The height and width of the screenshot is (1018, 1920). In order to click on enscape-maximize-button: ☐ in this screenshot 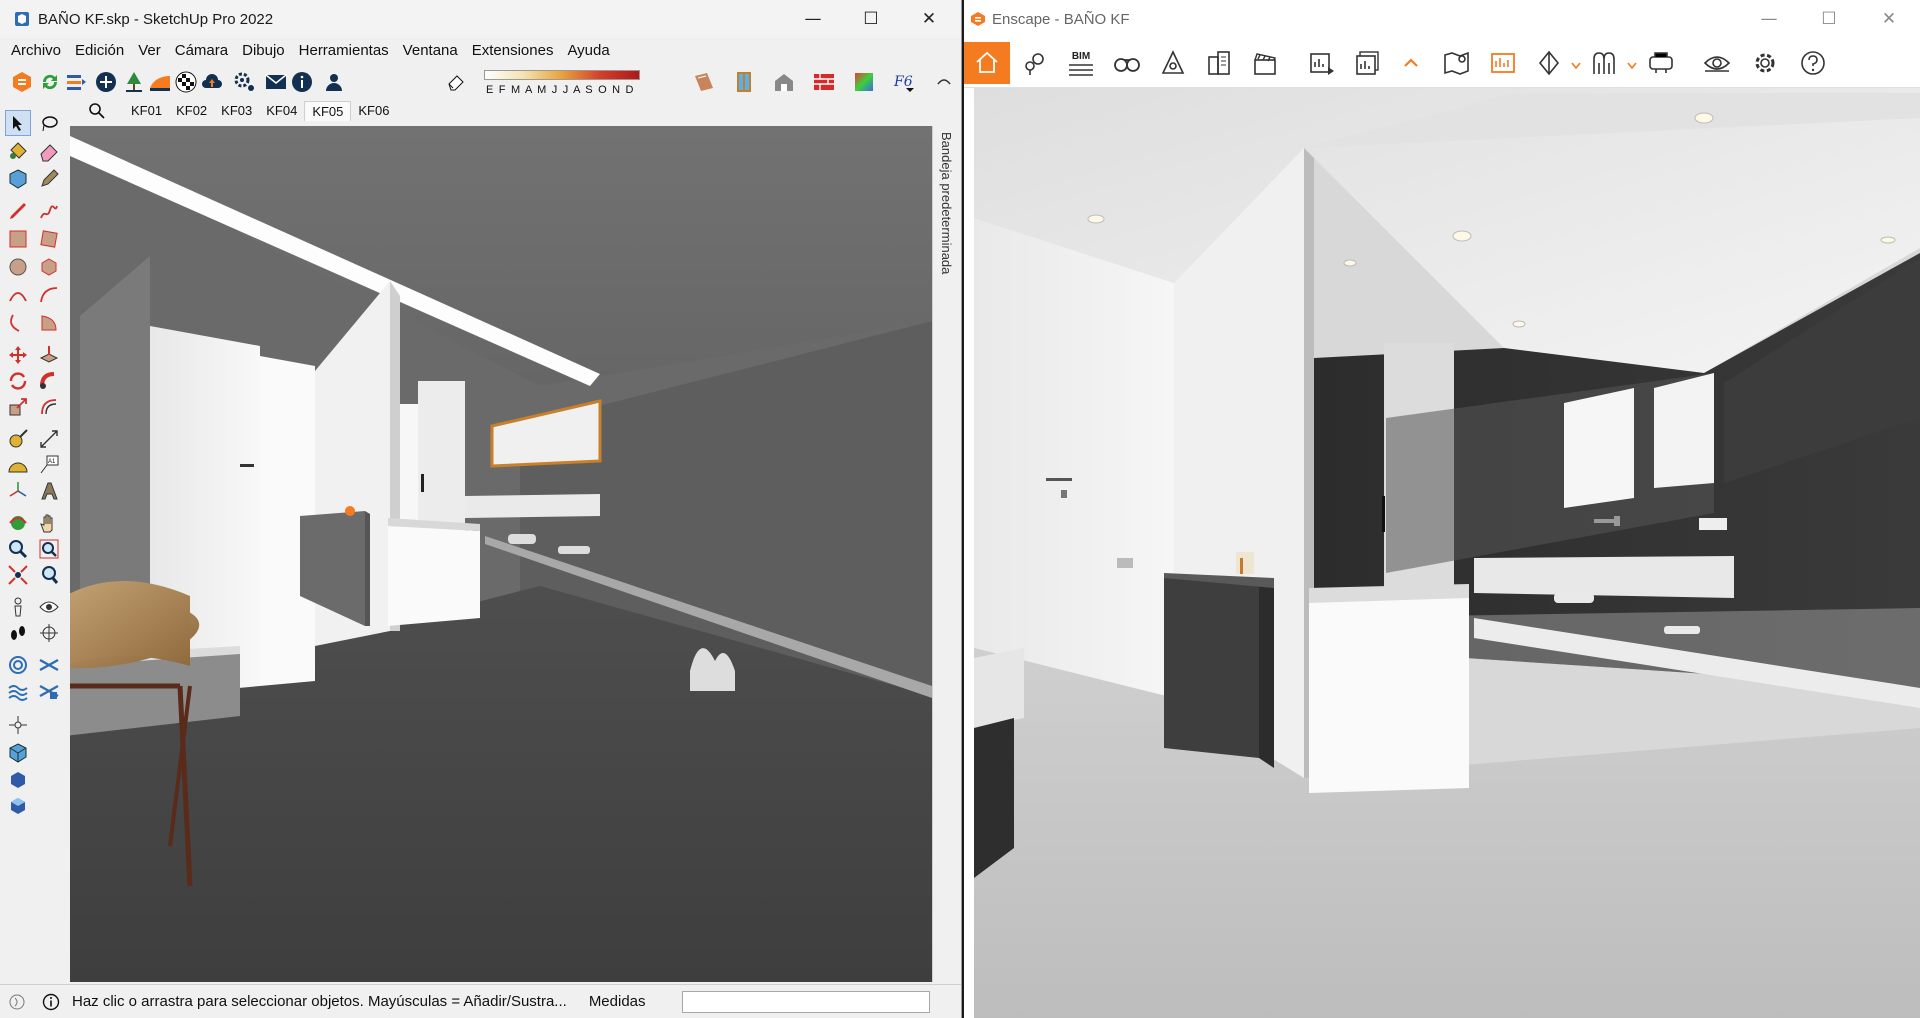, I will do `click(1829, 19)`.